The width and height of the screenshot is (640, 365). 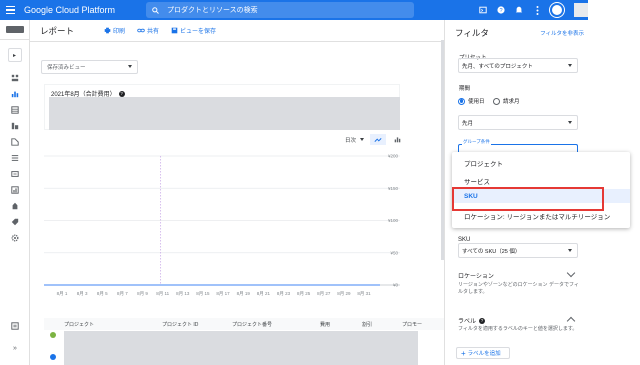 I want to click on apps-icon, so click(x=581, y=10).